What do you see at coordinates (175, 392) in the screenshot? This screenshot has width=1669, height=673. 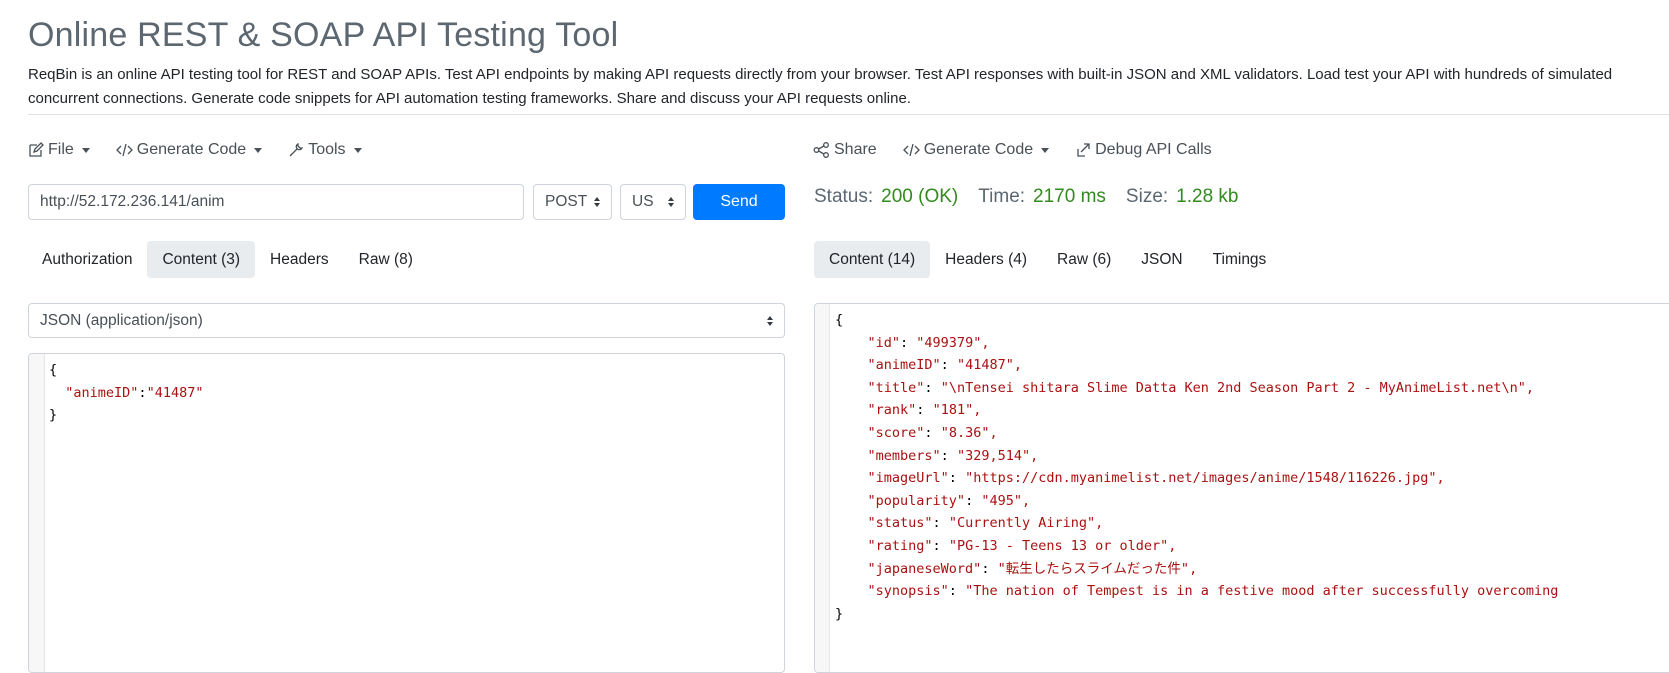 I see `json-value: "41487"` at bounding box center [175, 392].